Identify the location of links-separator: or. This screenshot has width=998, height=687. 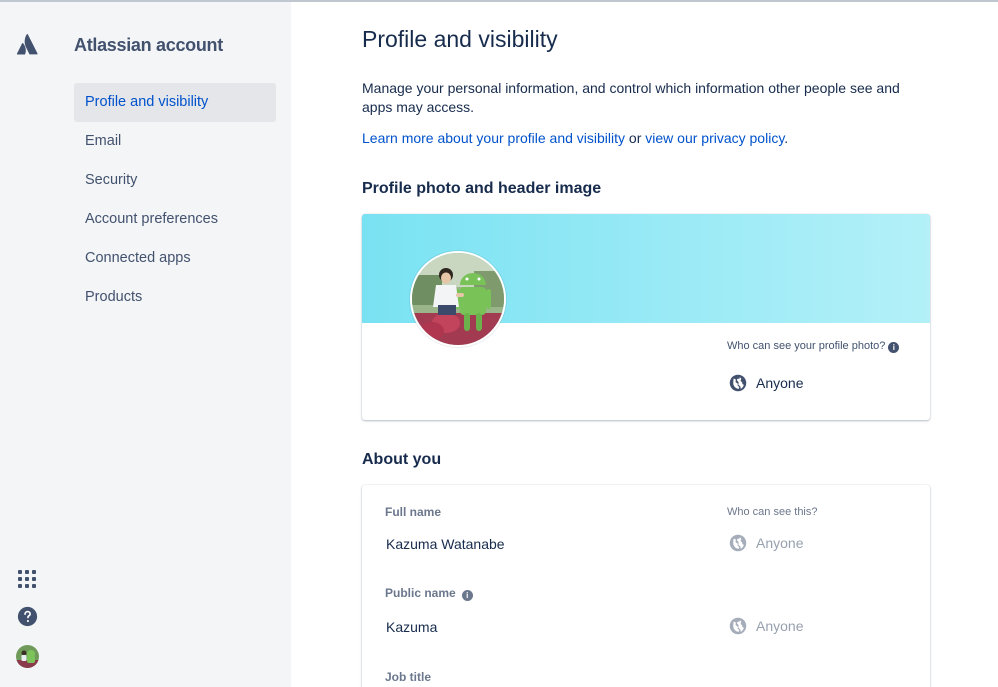
(635, 138).